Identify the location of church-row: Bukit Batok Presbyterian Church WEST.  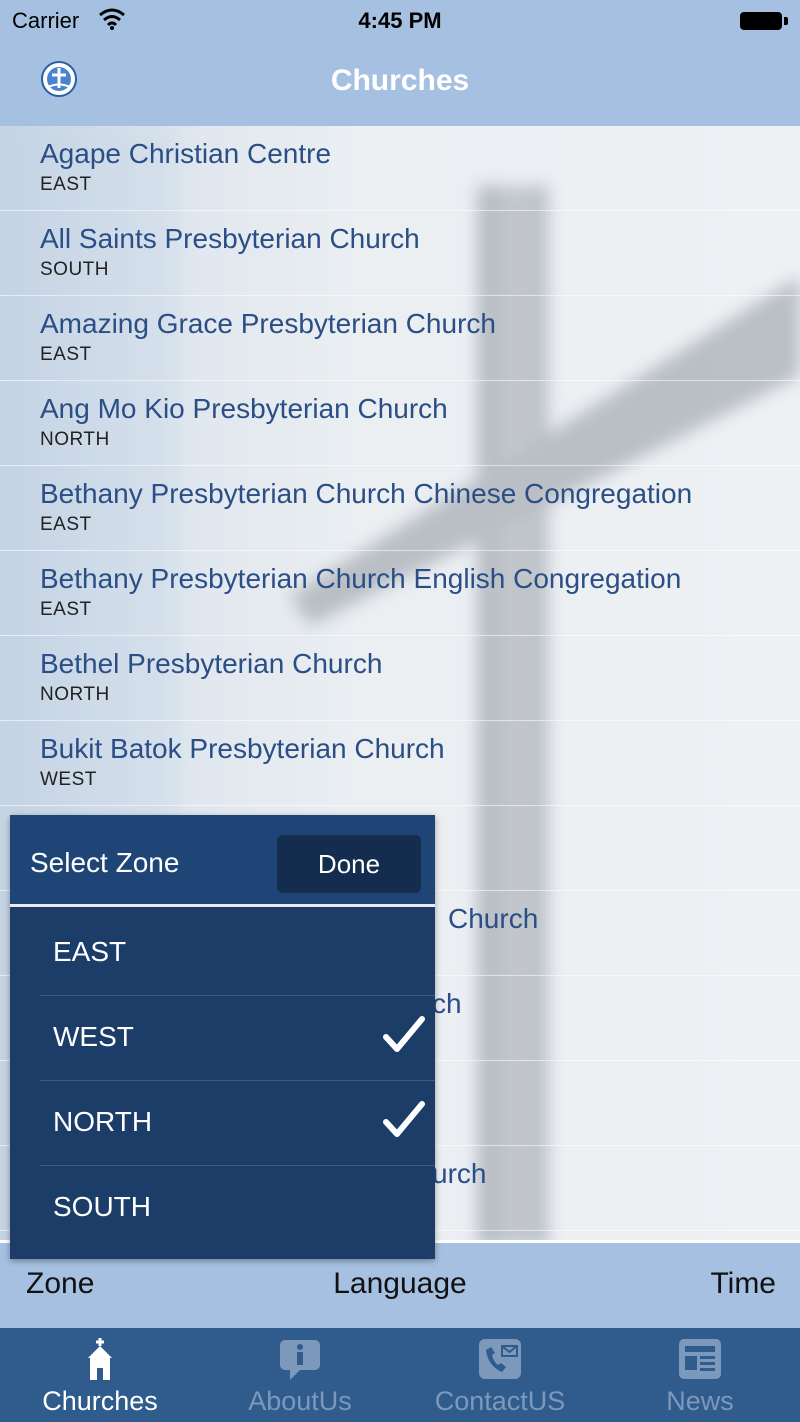
(400, 763).